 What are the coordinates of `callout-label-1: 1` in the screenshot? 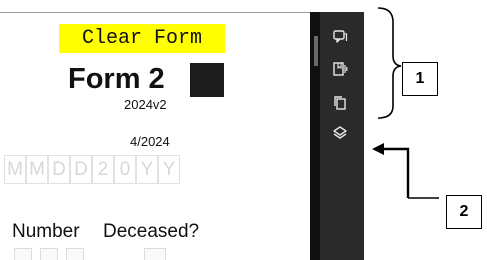 It's located at (420, 79).